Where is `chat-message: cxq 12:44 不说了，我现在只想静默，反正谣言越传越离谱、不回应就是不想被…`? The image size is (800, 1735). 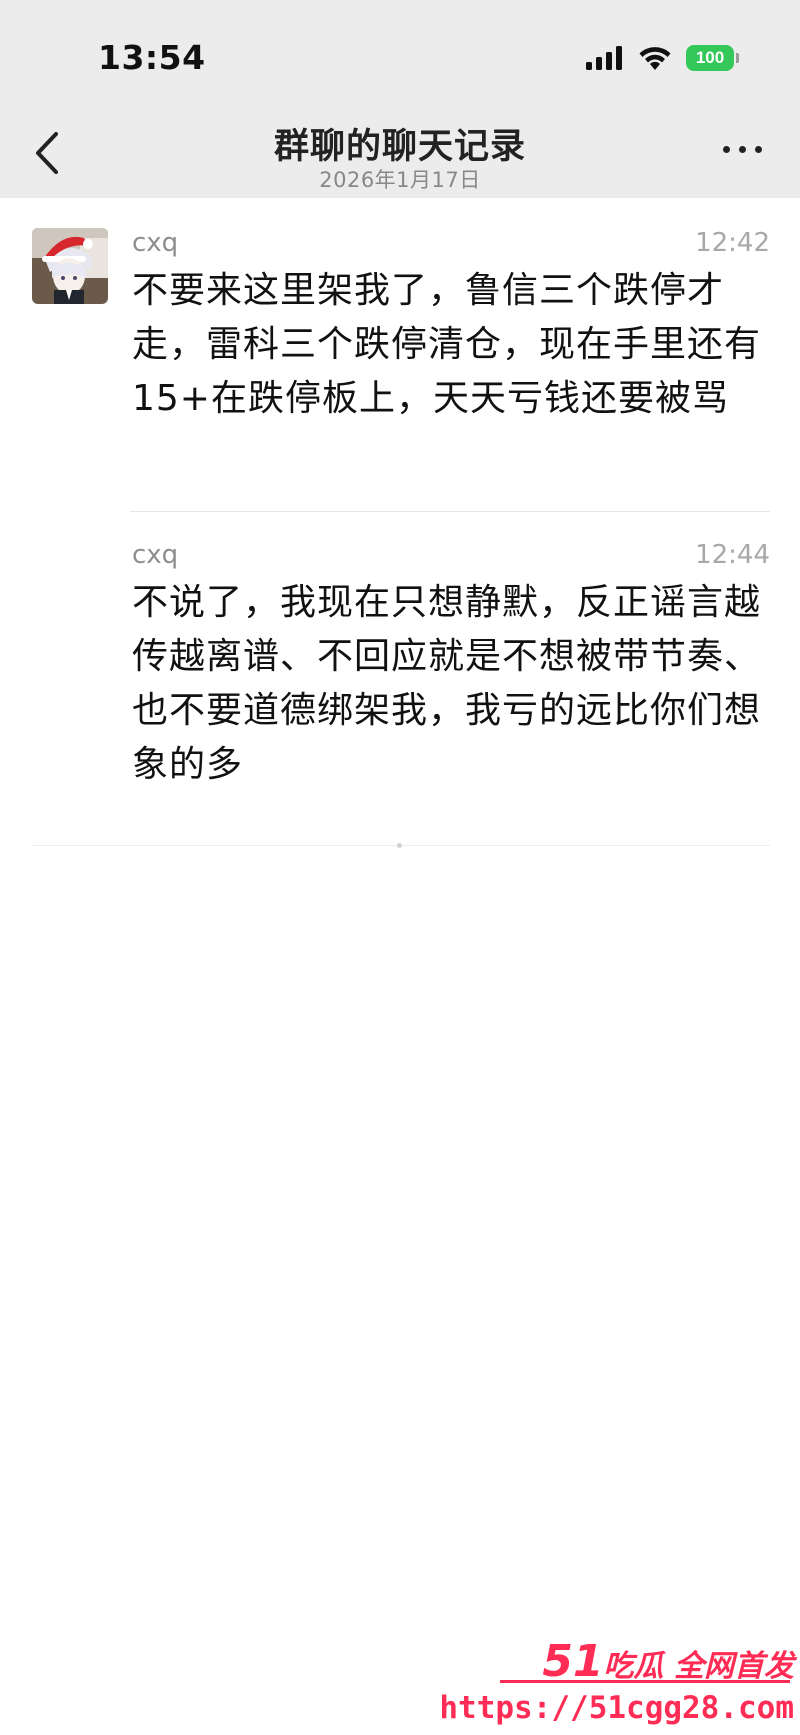 chat-message: cxq 12:44 不说了，我现在只想静默，反正谣言越传越离谱、不回应就是不想被… is located at coordinates (451, 666).